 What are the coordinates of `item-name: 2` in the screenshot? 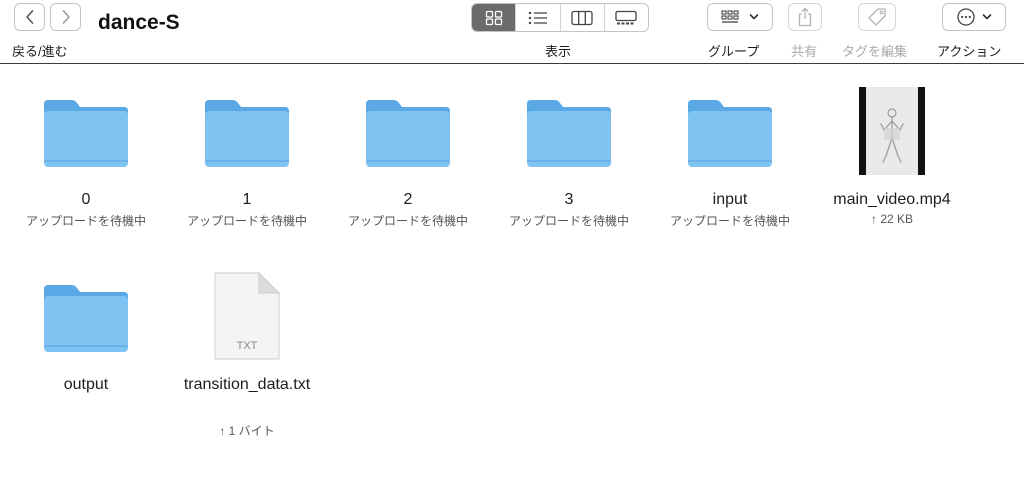 It's located at (408, 199).